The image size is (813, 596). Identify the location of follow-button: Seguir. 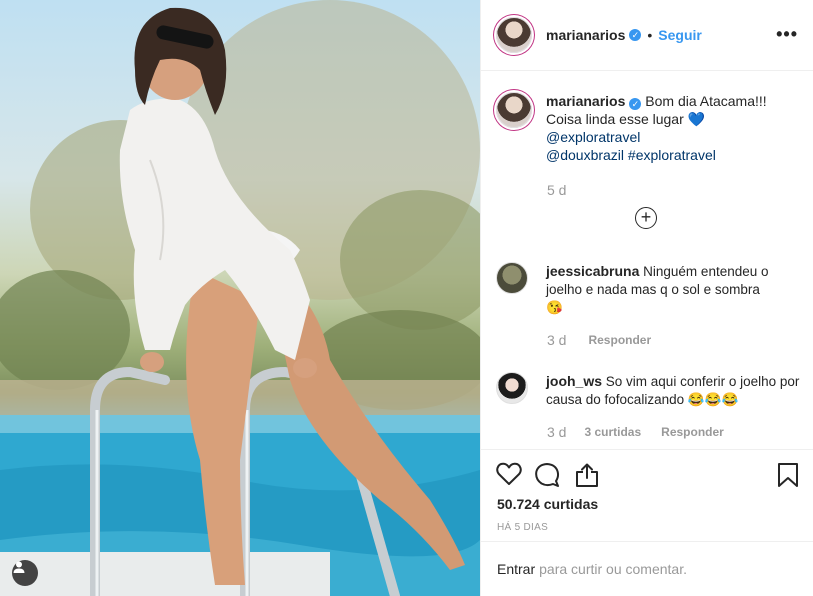
(680, 35).